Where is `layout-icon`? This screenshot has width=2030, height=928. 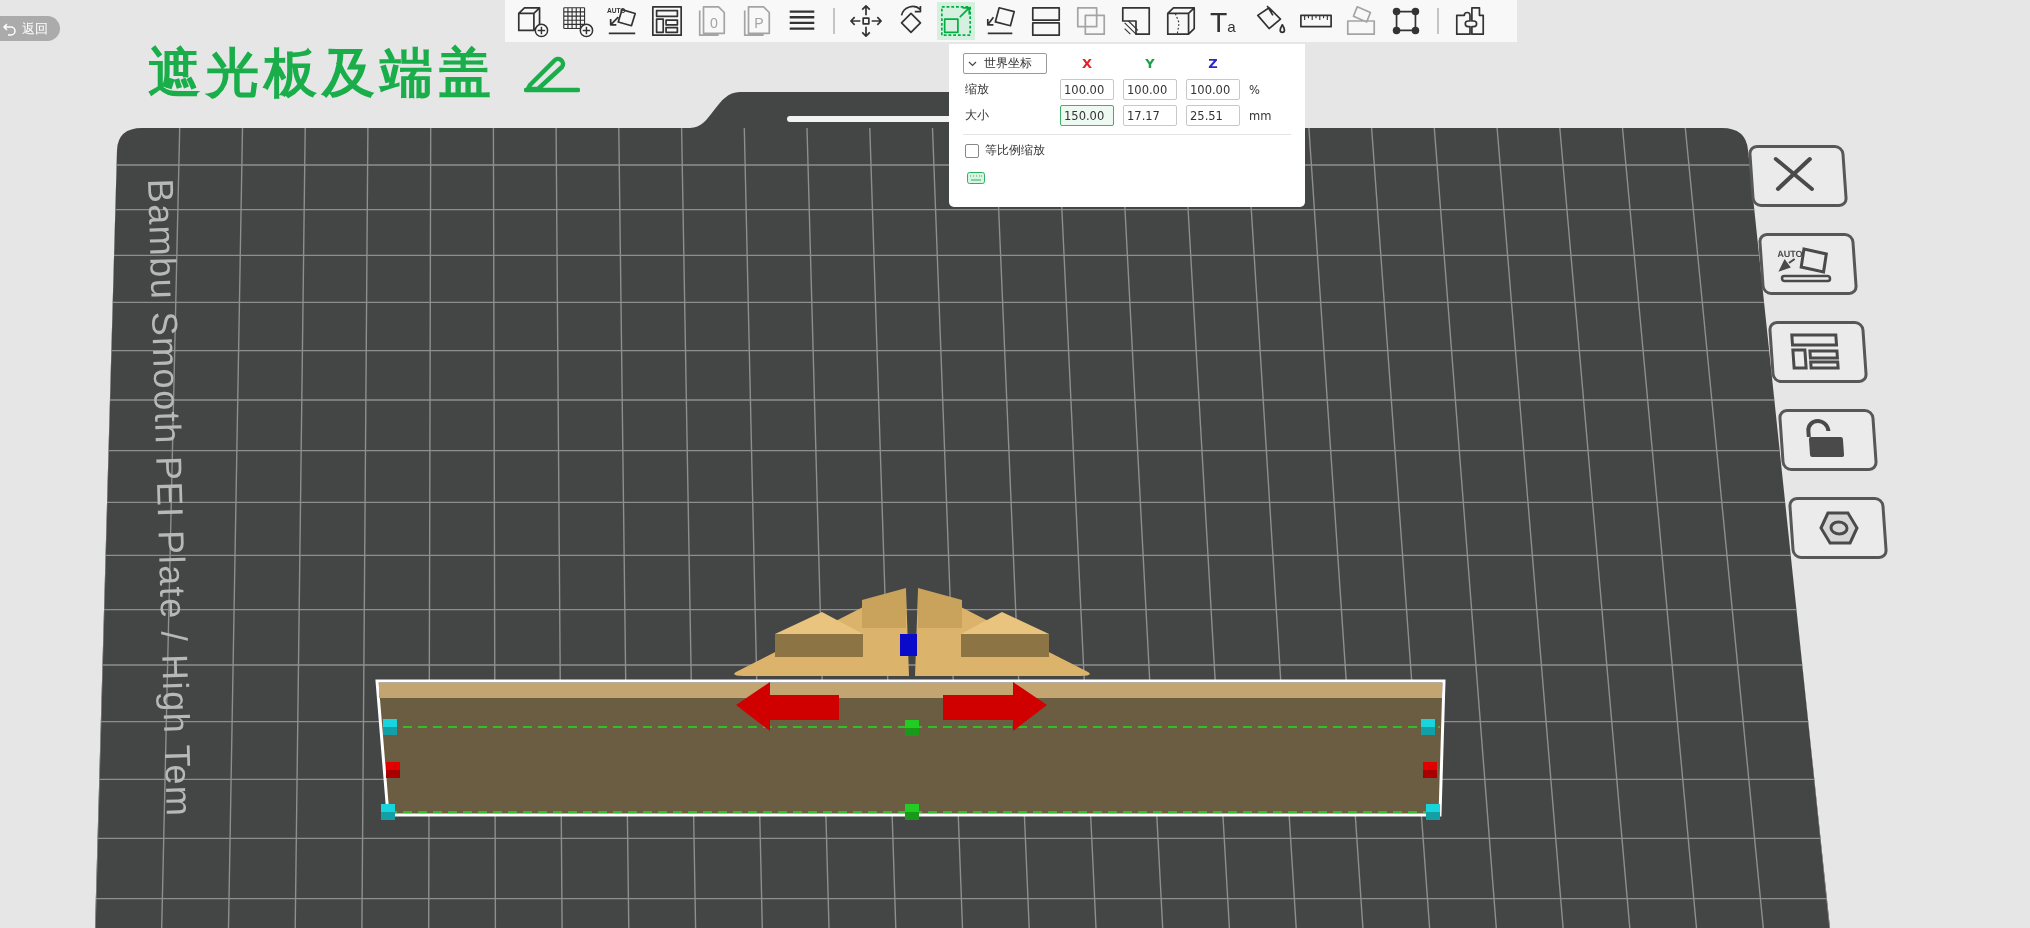 layout-icon is located at coordinates (667, 21).